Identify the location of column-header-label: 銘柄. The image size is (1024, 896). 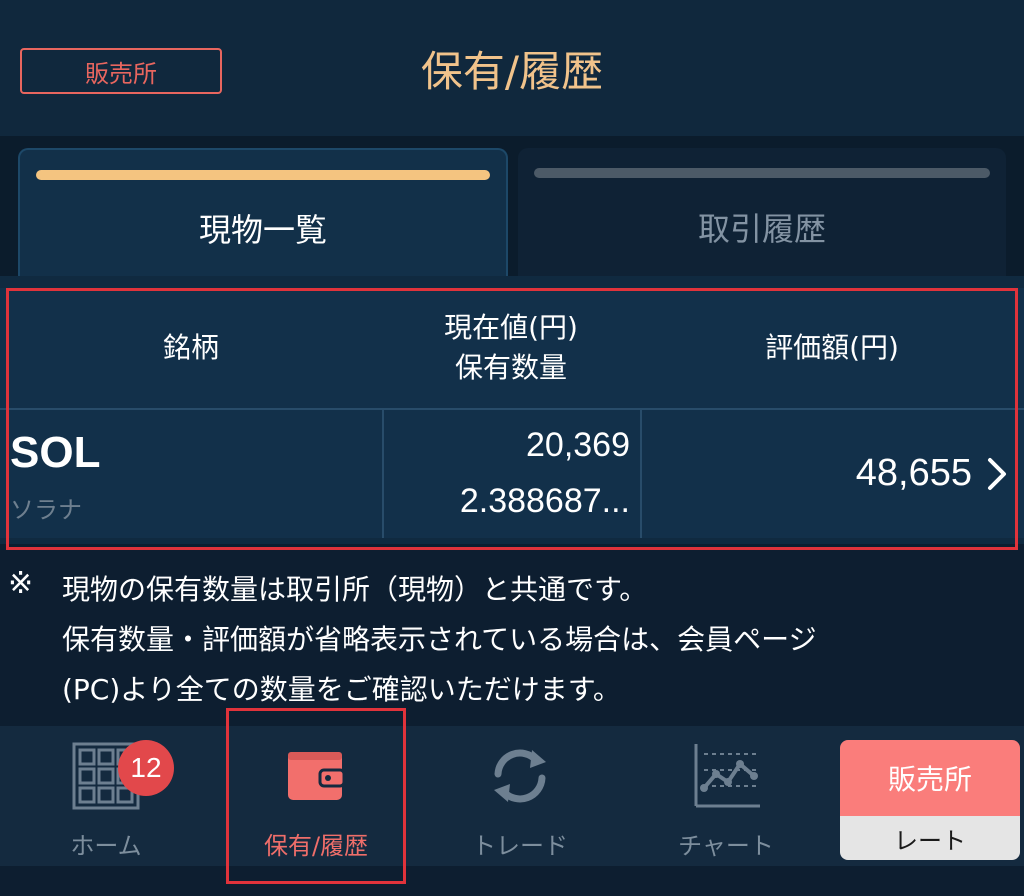
(190, 347).